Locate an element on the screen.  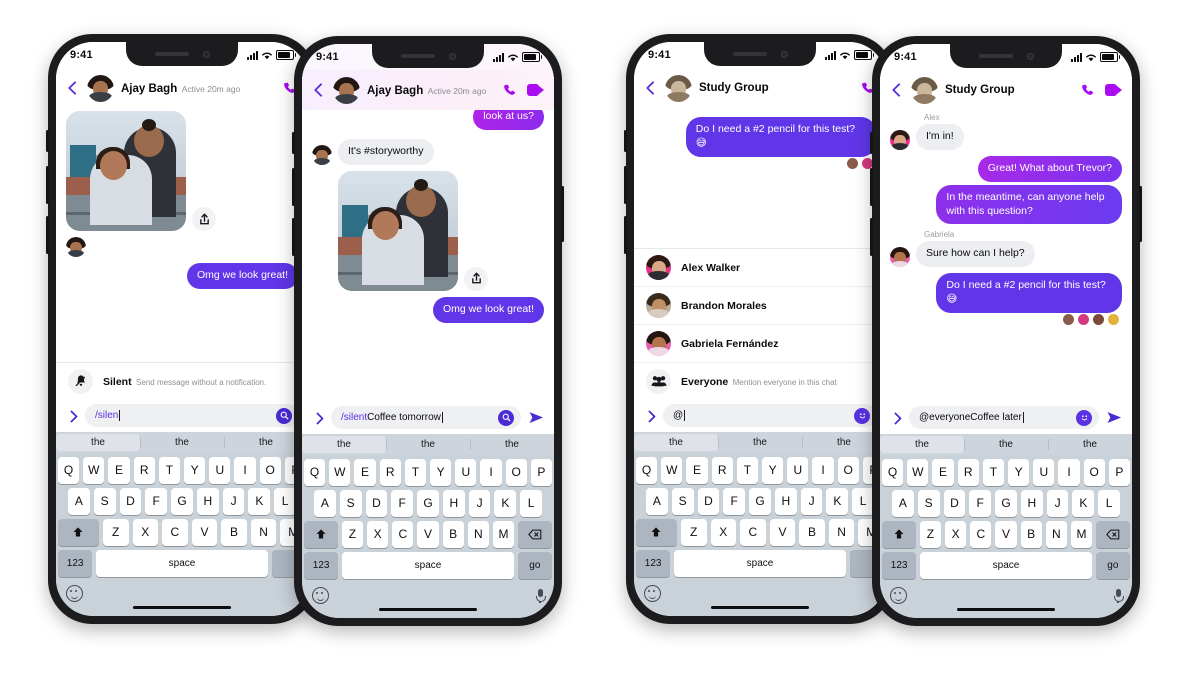
message-bubble: Omg we look great! is located at coordinates (488, 309).